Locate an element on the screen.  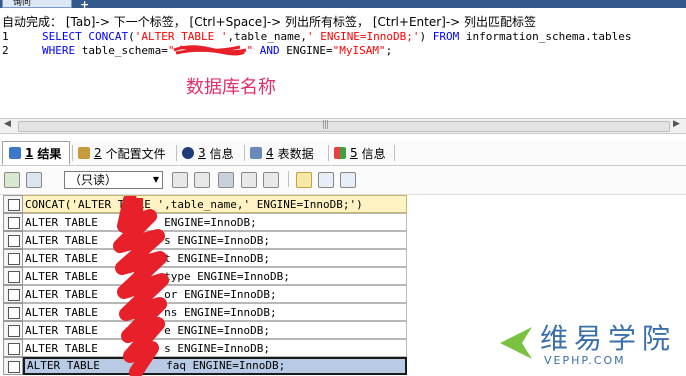
toolbar-divider is located at coordinates (288, 179).